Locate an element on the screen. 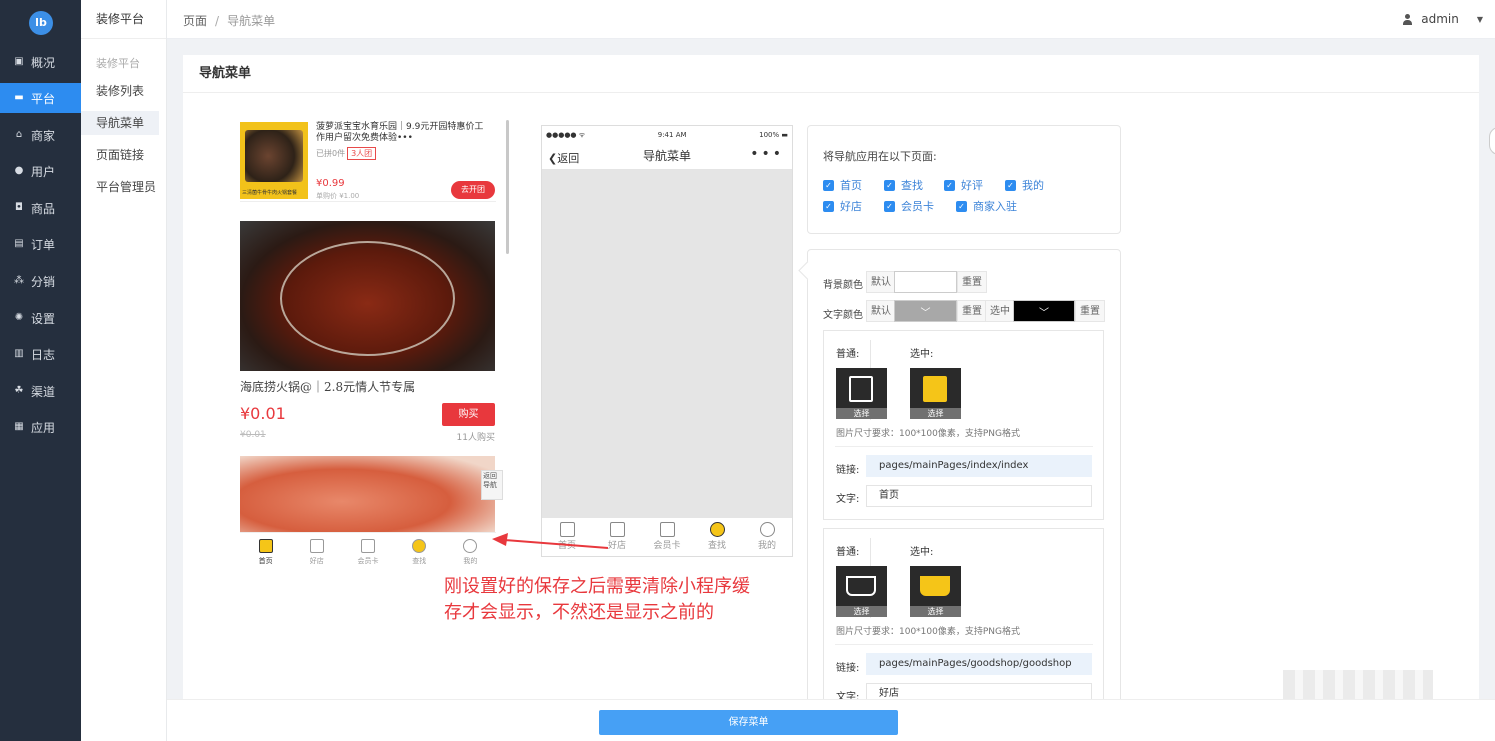 This screenshot has width=1495, height=741. breadcrumb-root: 页面 is located at coordinates (195, 21).